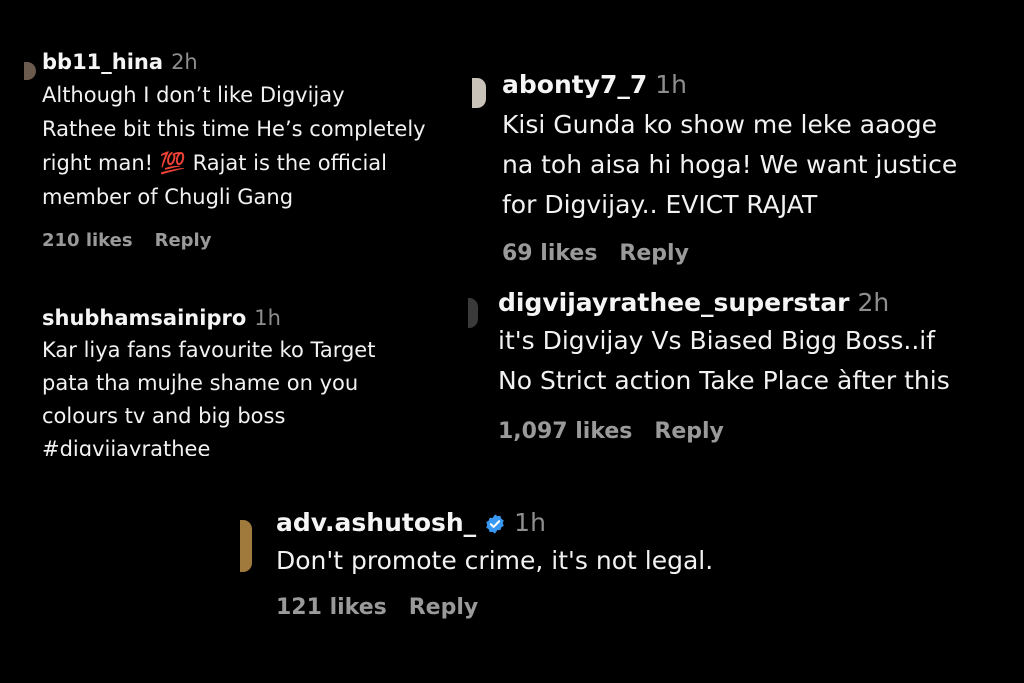  I want to click on comment-line: Don't promote crime, it's not legal., so click(495, 560).